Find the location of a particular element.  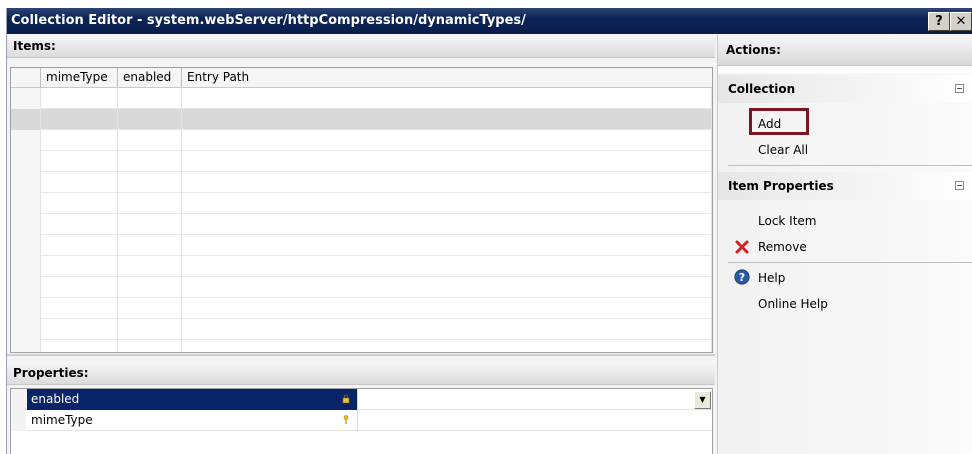

column-enabled: enabled is located at coordinates (150, 77).